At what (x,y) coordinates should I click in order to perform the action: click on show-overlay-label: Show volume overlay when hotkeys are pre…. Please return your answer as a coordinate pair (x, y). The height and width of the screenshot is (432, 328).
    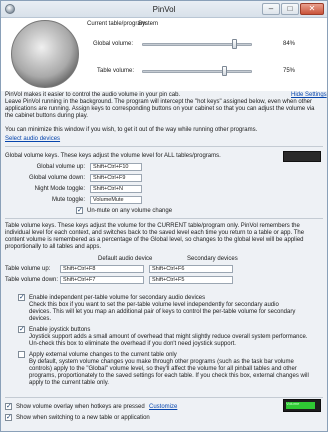
    Looking at the image, I should click on (80, 407).